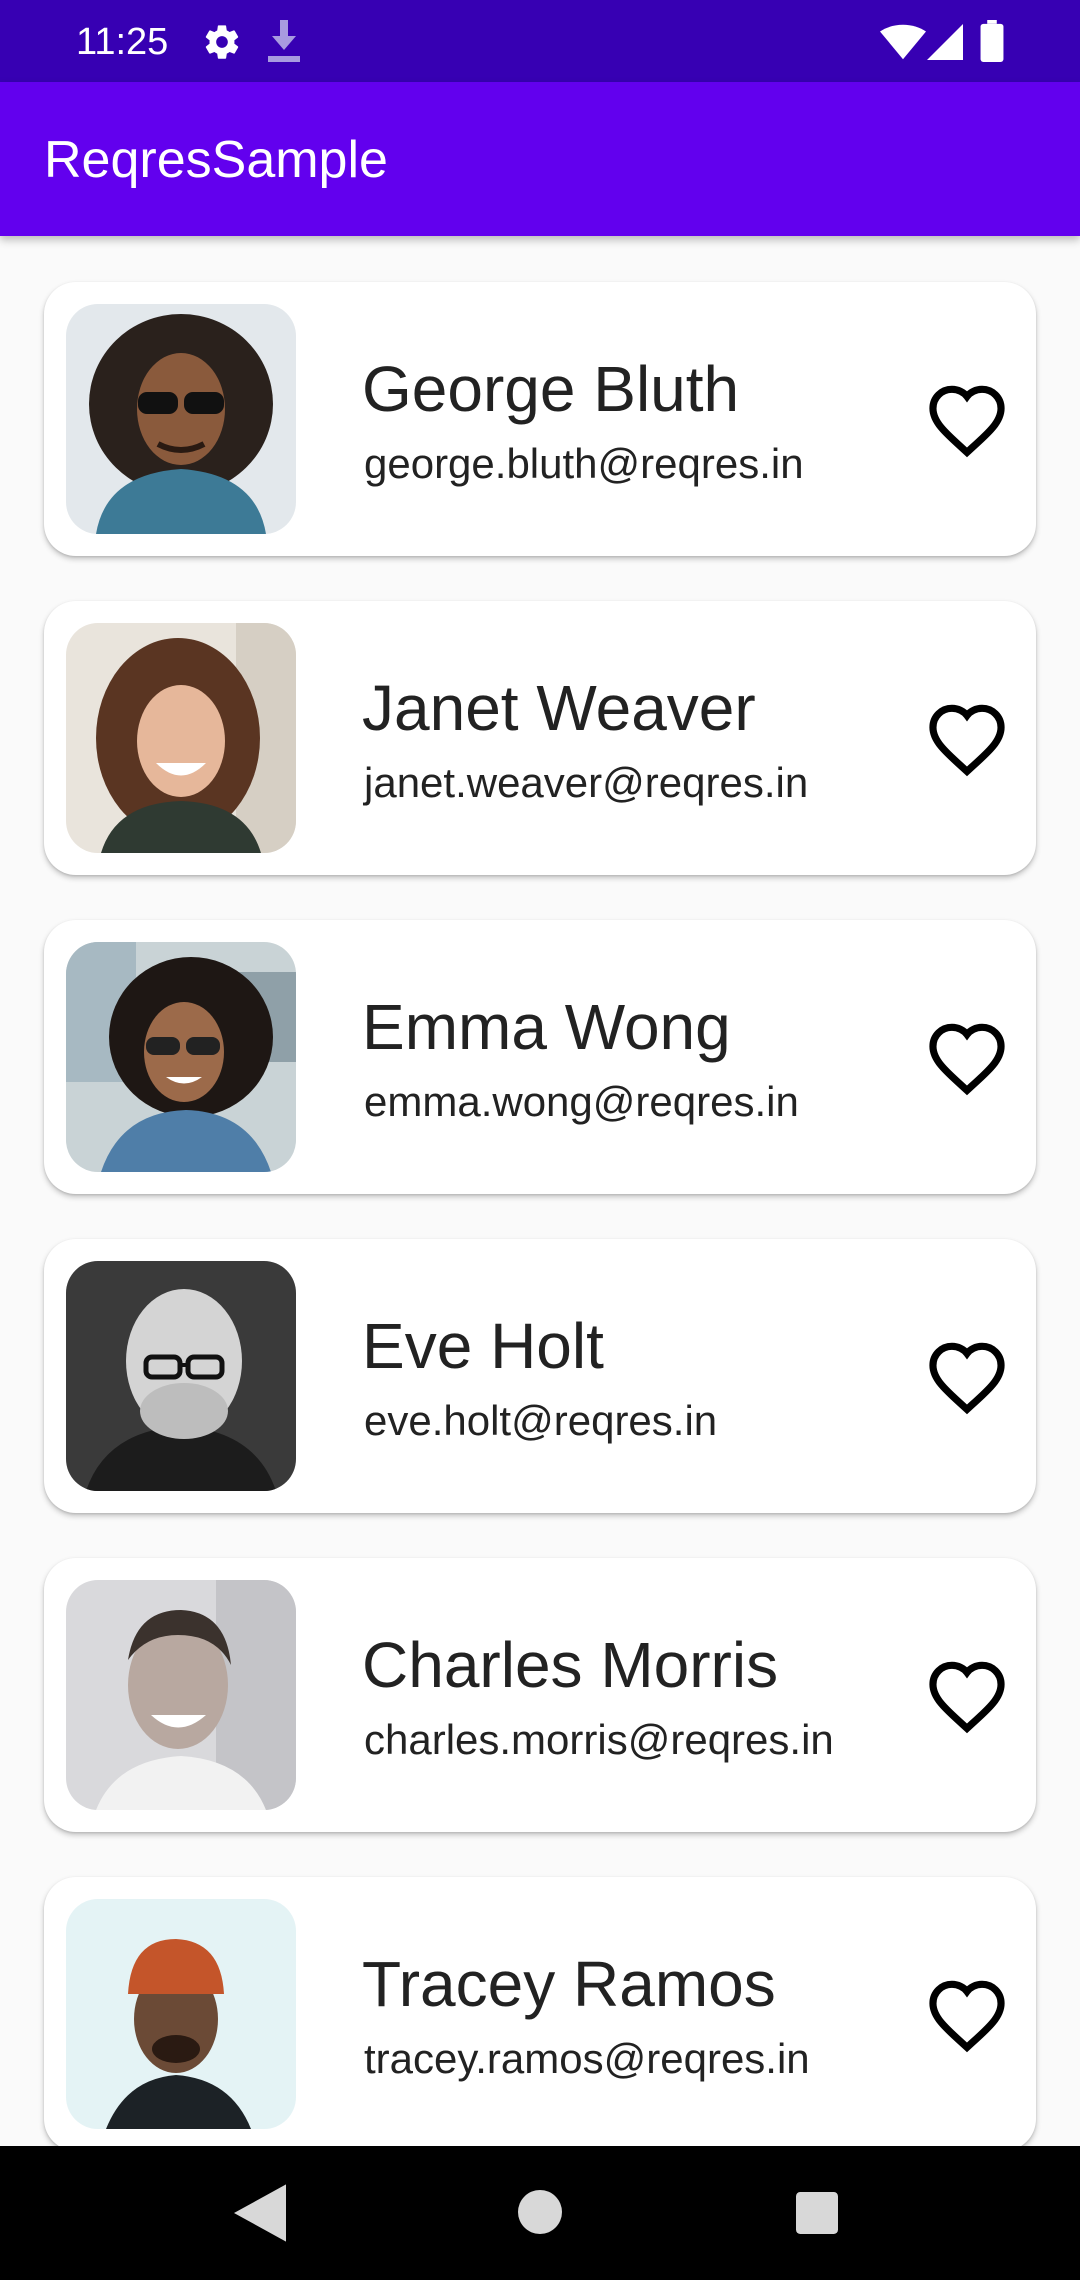 The width and height of the screenshot is (1080, 2280). Describe the element at coordinates (222, 42) in the screenshot. I see `settings-icon` at that location.